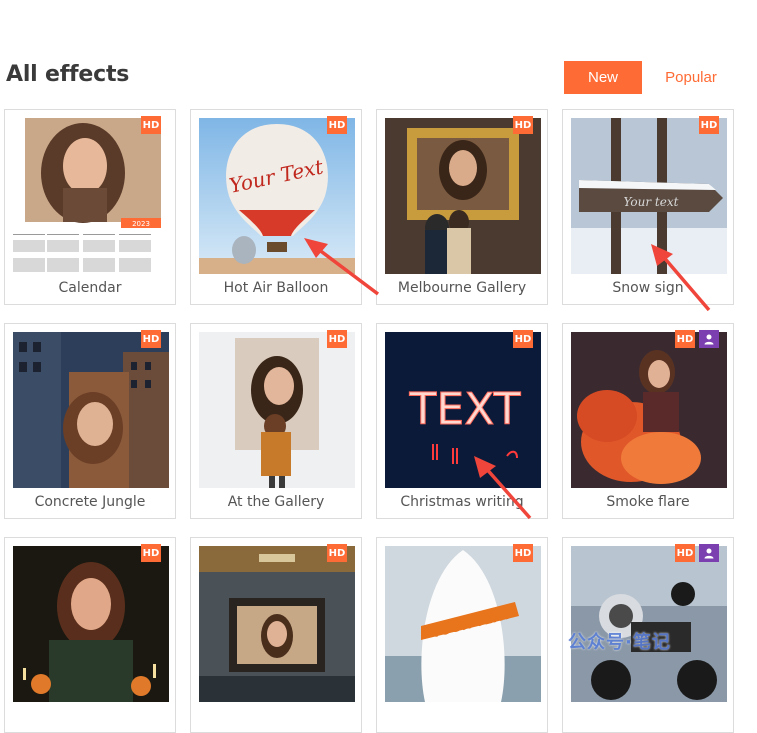 The width and height of the screenshot is (757, 733). Describe the element at coordinates (462, 288) in the screenshot. I see `effect-label: Melbourne Gallery` at that location.